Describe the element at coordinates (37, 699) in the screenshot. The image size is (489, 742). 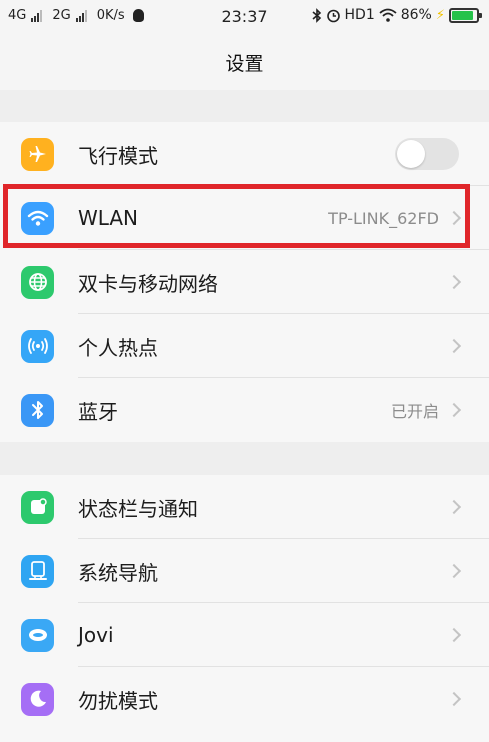
I see `moon-icon` at that location.